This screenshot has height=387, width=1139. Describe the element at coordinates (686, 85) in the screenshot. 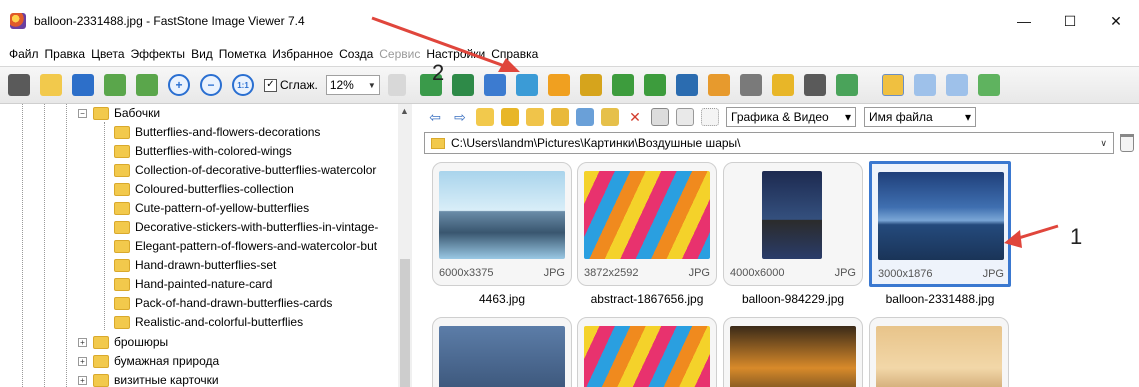

I see `compare-icon` at that location.